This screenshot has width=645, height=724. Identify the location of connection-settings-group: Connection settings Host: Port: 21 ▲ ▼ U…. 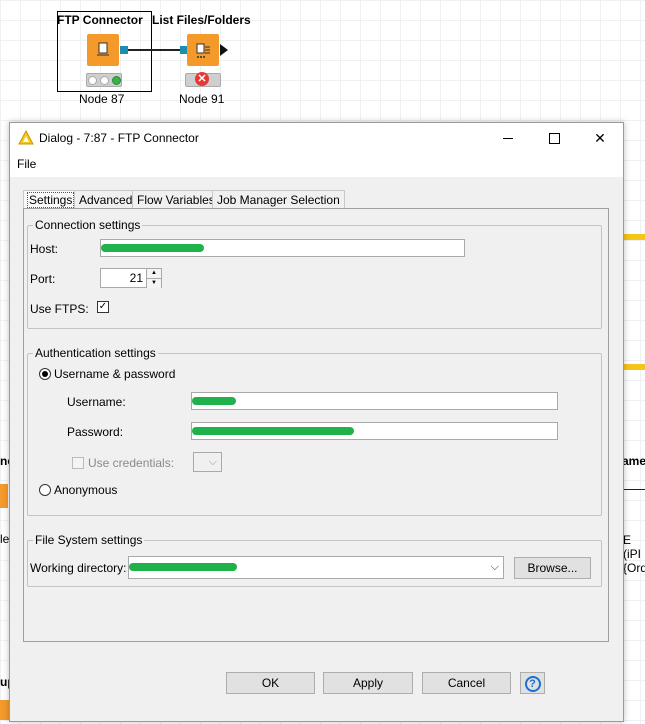
(314, 273).